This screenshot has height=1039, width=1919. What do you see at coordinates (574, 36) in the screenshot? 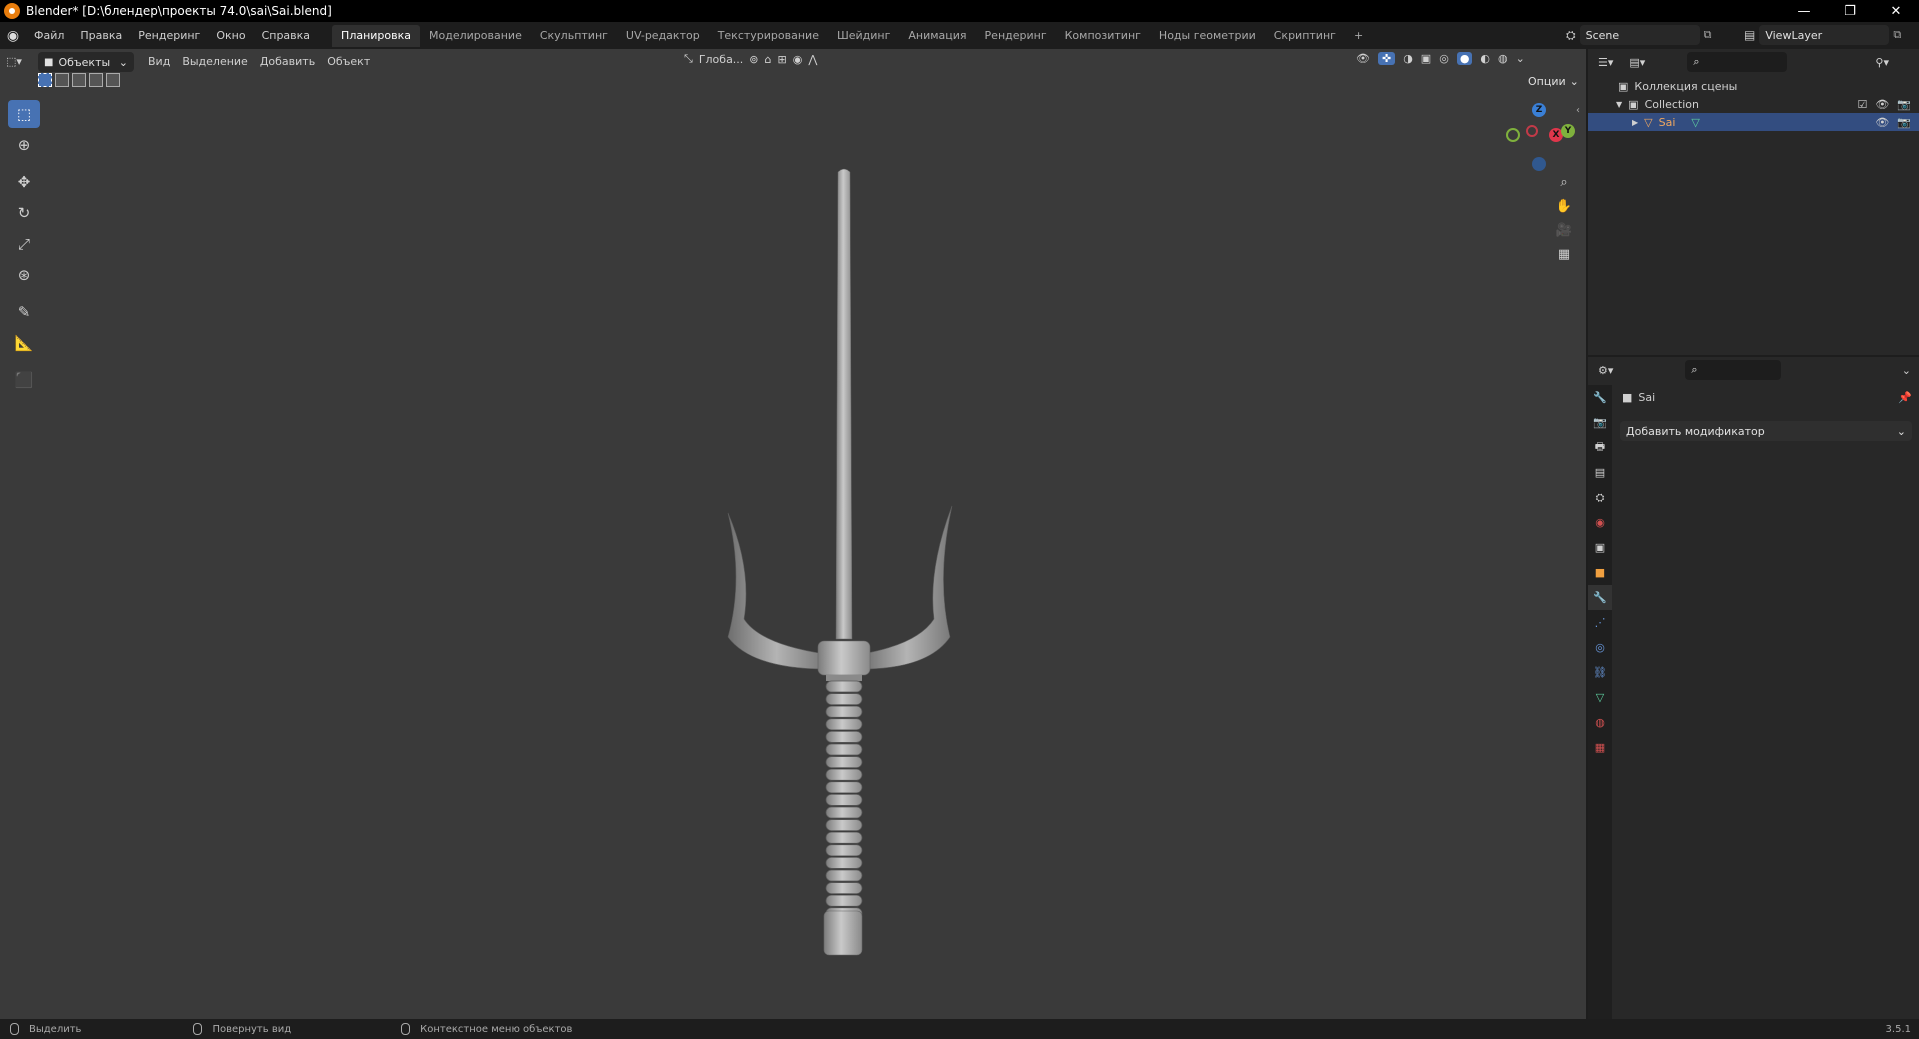
I see `tab-sculpting: Скульптинг` at bounding box center [574, 36].